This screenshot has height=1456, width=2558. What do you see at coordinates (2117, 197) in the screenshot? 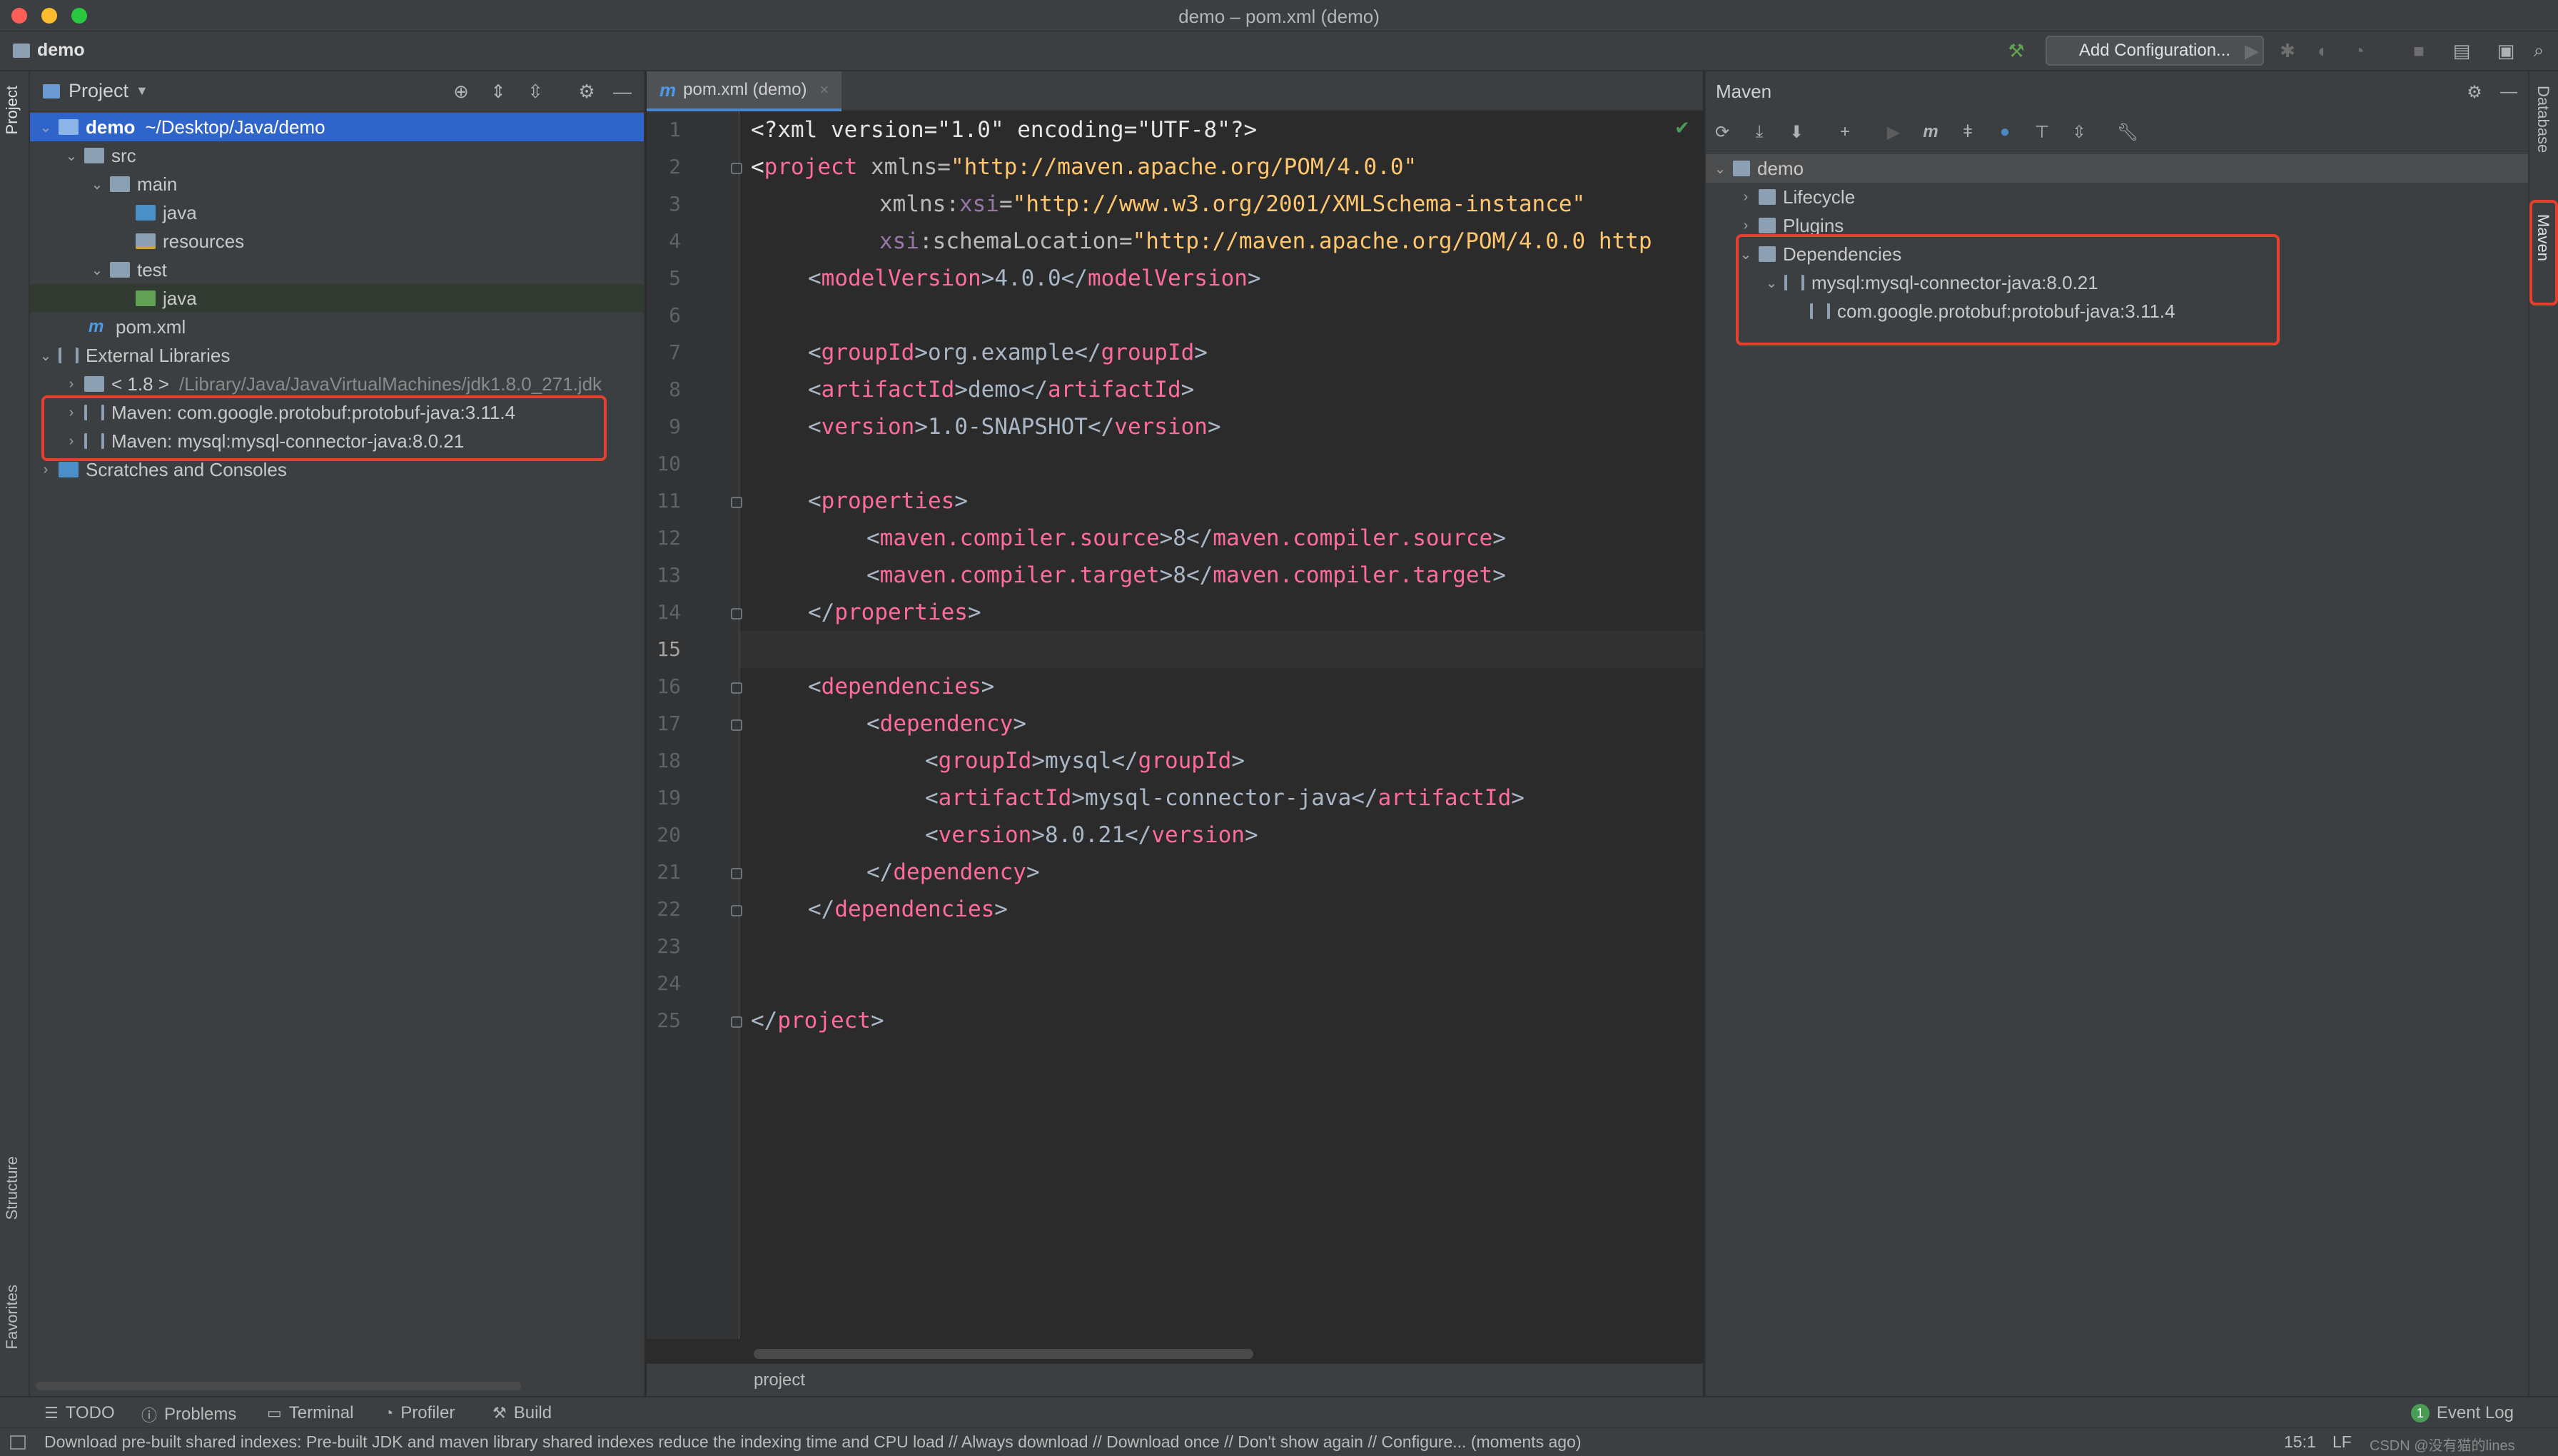
I see `maven-tree-lifecycle: › Lifecycle` at bounding box center [2117, 197].